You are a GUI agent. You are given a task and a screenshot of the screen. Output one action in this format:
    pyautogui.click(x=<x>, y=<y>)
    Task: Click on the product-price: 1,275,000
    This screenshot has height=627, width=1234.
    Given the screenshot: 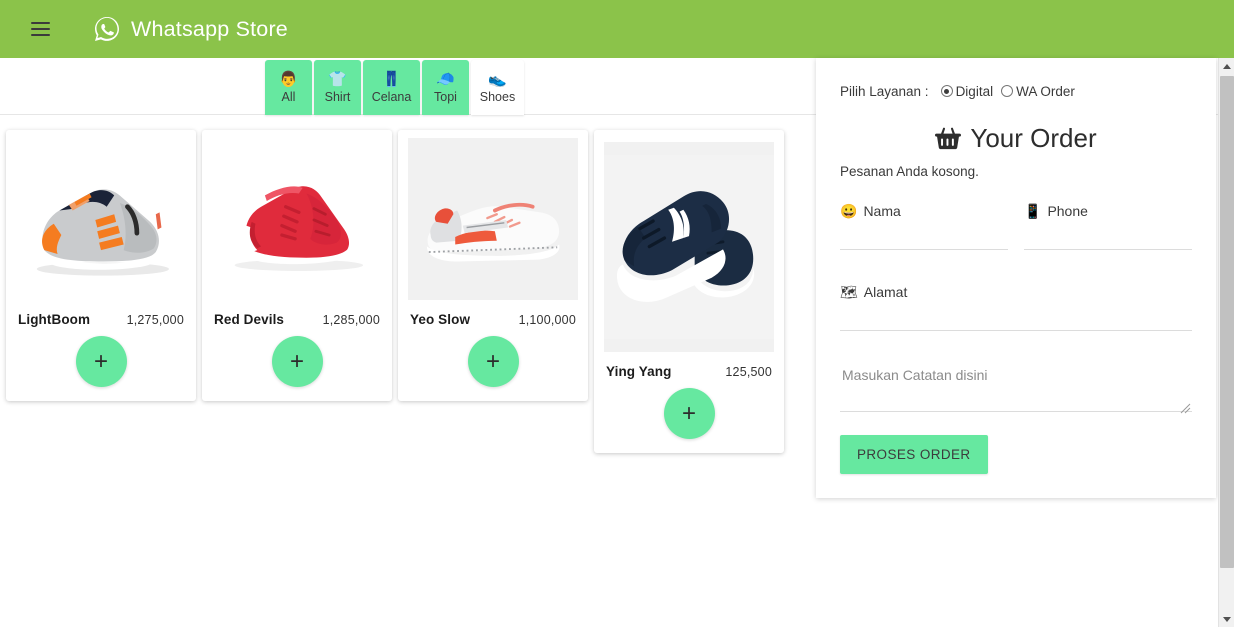 What is the action you would take?
    pyautogui.click(x=155, y=320)
    